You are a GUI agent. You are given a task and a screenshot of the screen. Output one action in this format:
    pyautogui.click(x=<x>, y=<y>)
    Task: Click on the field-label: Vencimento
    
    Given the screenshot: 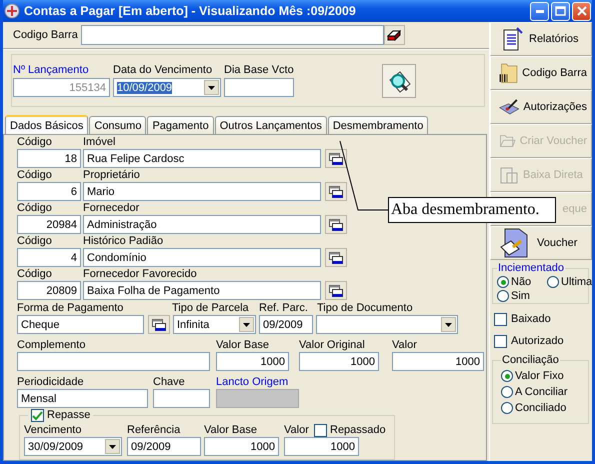 What is the action you would take?
    pyautogui.click(x=53, y=430)
    